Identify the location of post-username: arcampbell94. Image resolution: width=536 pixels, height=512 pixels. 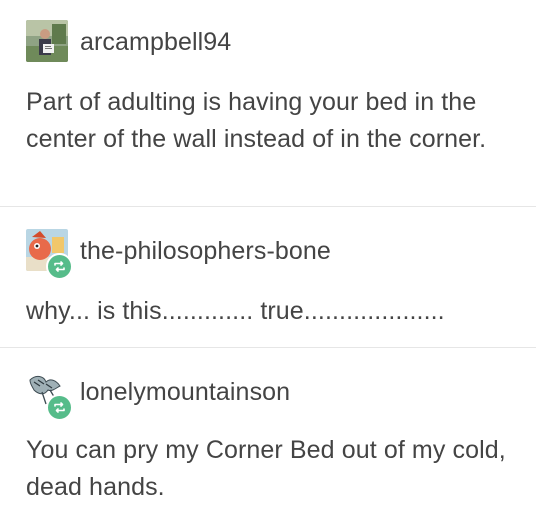
(155, 42).